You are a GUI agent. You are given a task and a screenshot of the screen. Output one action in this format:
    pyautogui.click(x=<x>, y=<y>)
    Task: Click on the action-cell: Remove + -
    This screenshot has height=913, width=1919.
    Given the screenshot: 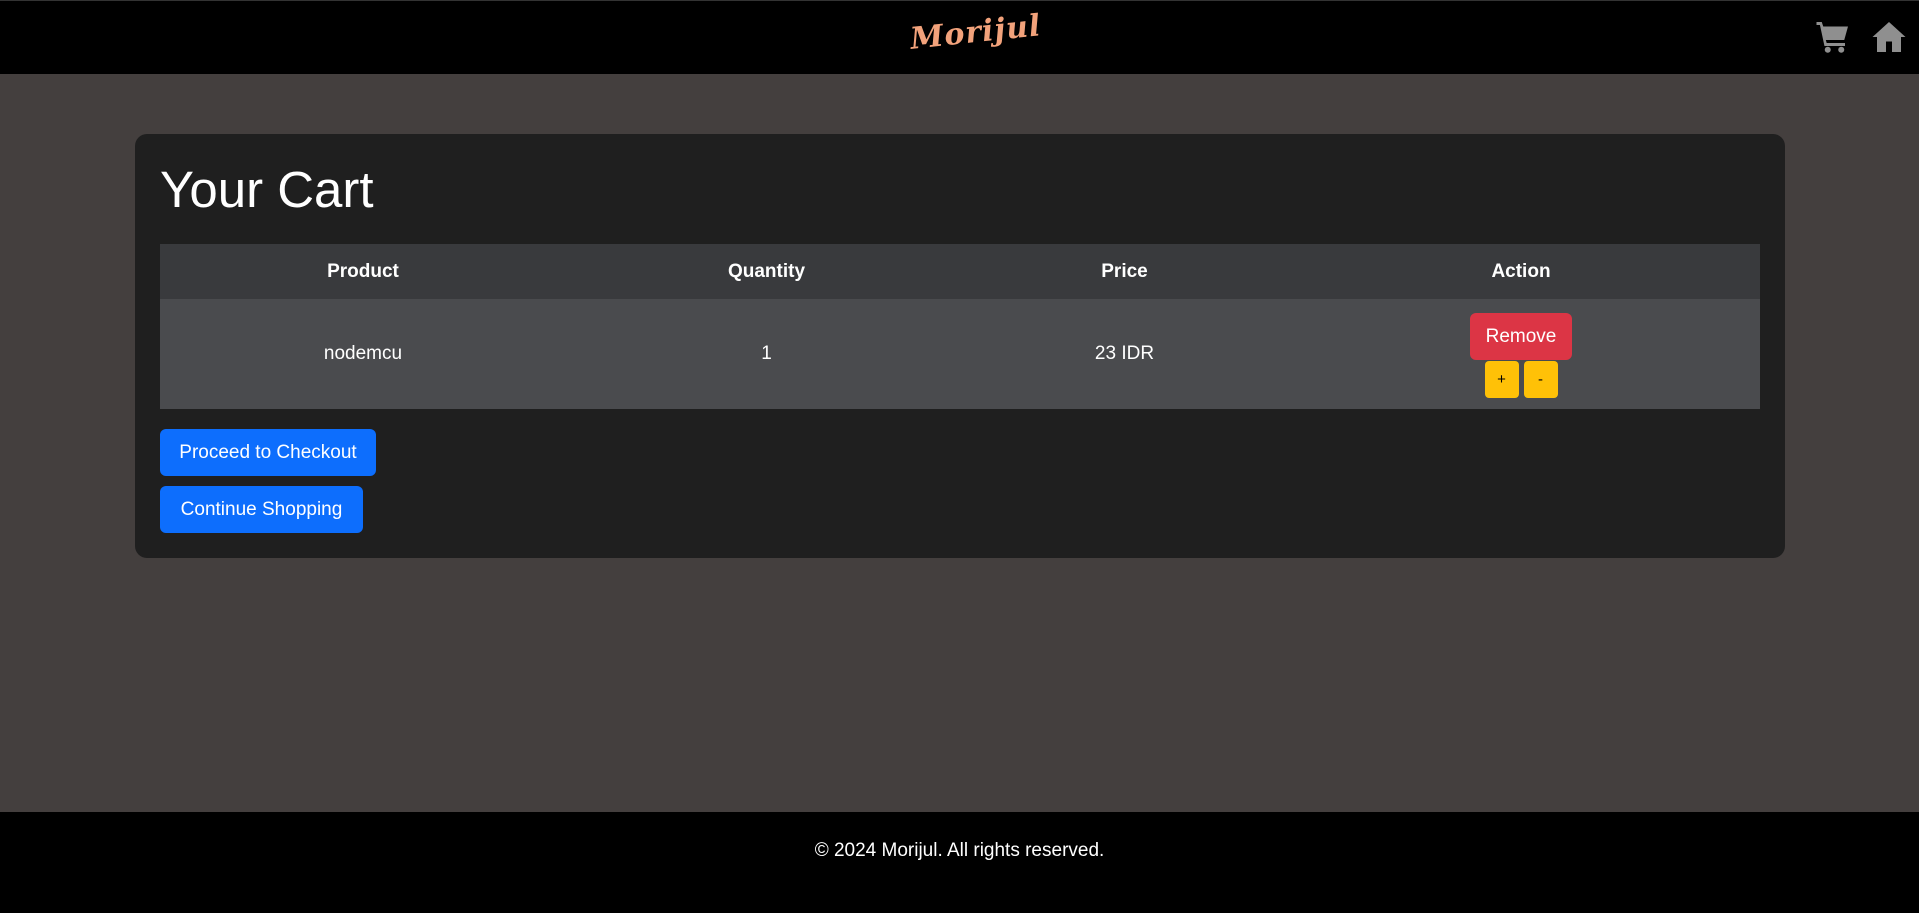 What is the action you would take?
    pyautogui.click(x=1521, y=354)
    